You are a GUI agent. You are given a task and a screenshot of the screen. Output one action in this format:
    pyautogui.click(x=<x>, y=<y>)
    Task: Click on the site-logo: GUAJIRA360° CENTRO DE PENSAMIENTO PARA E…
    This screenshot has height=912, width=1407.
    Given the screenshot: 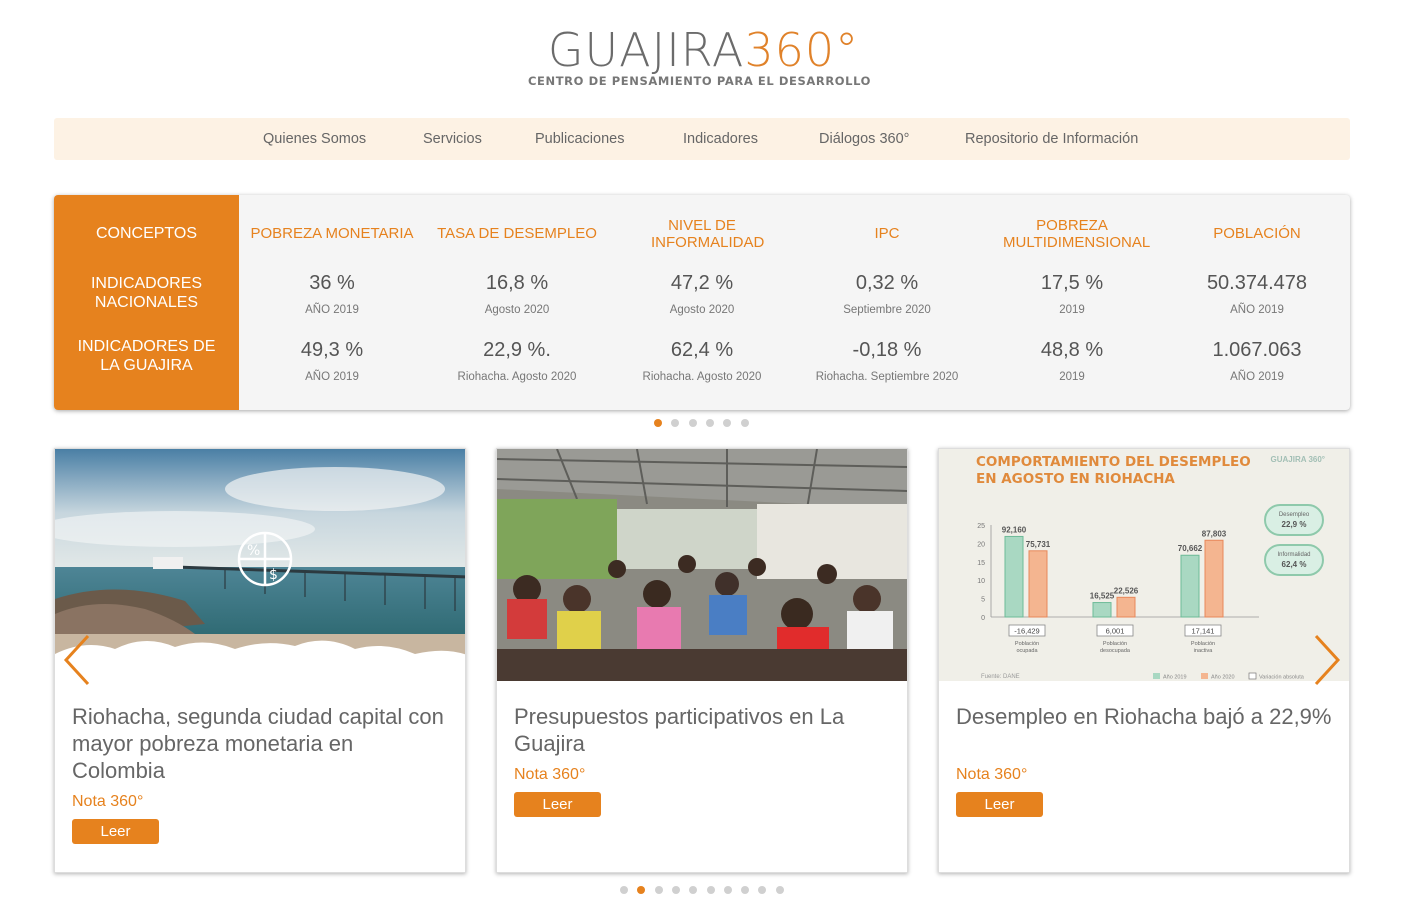 What is the action you would take?
    pyautogui.click(x=703, y=55)
    